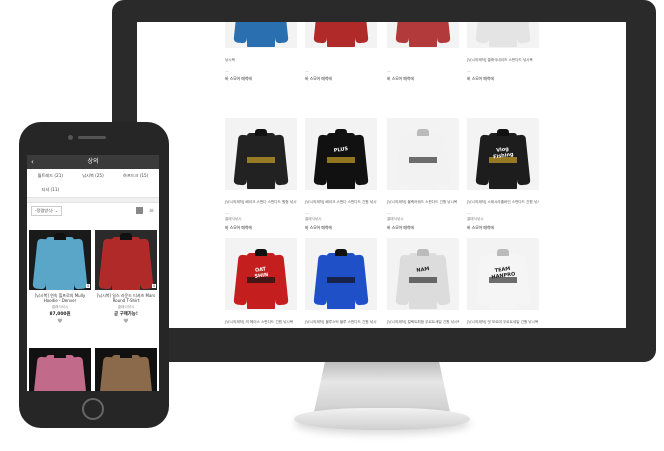 The width and height of the screenshot is (664, 451). I want to click on product-image: OAT SHIN, so click(261, 274).